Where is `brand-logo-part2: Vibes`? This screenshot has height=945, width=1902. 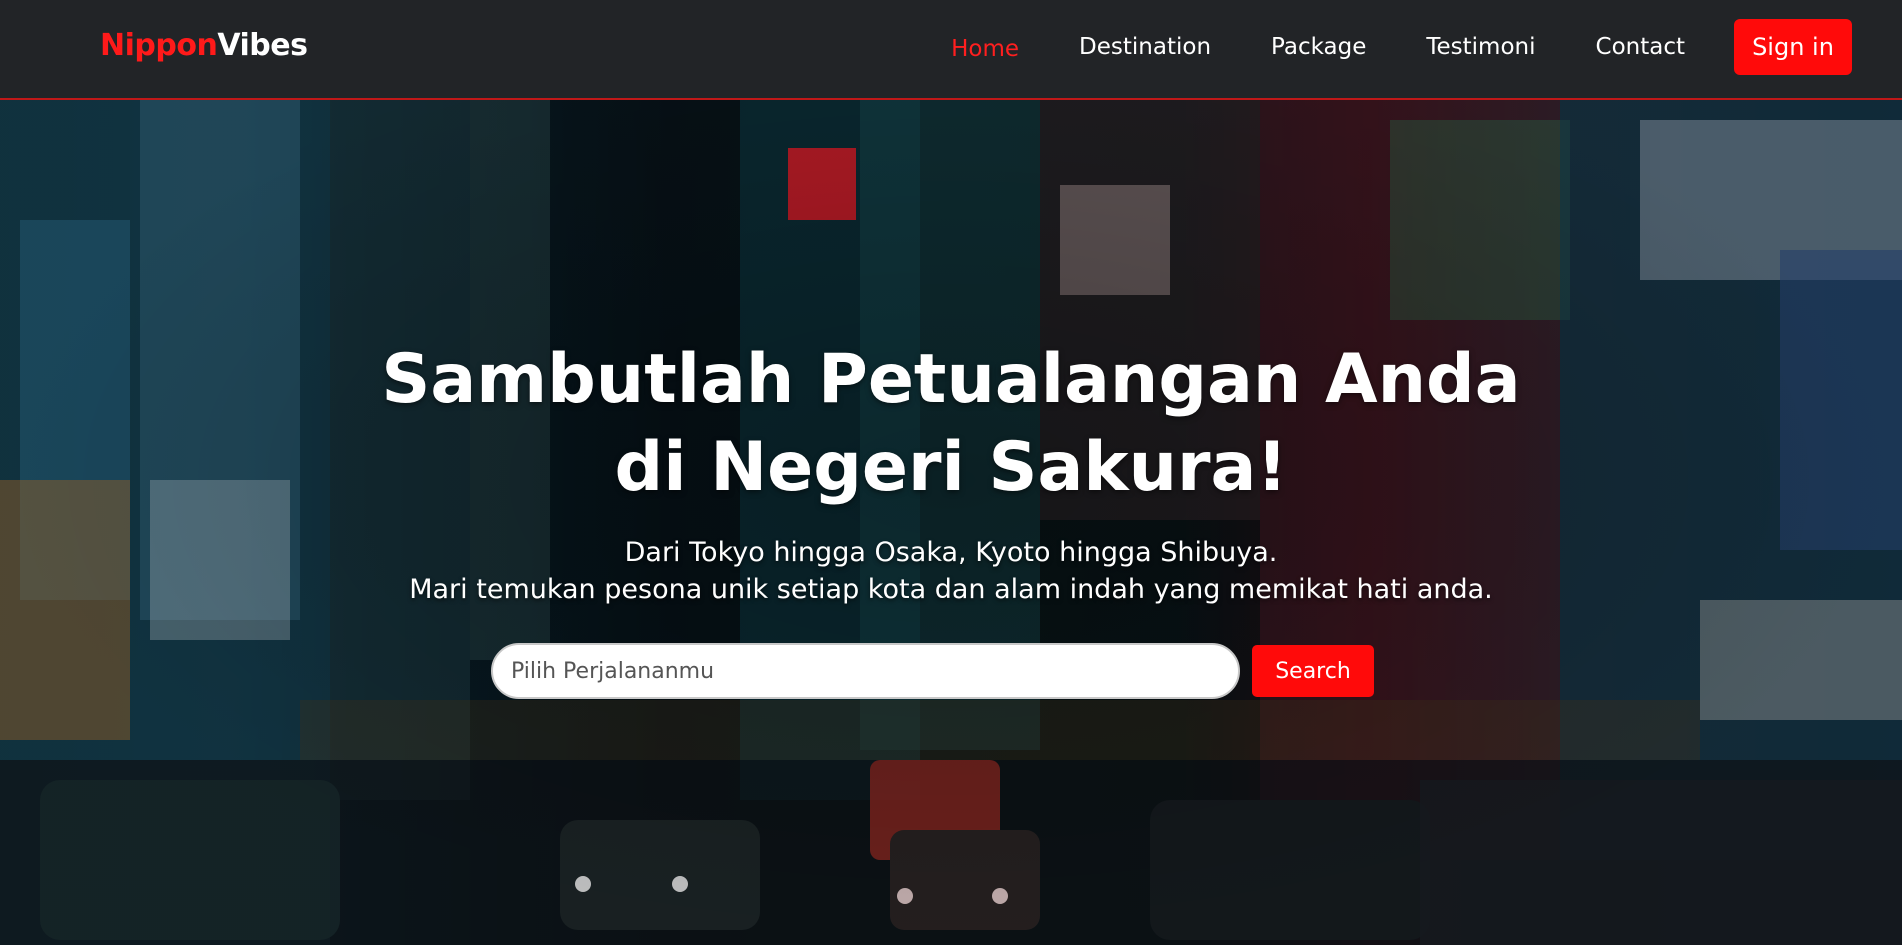 brand-logo-part2: Vibes is located at coordinates (262, 45).